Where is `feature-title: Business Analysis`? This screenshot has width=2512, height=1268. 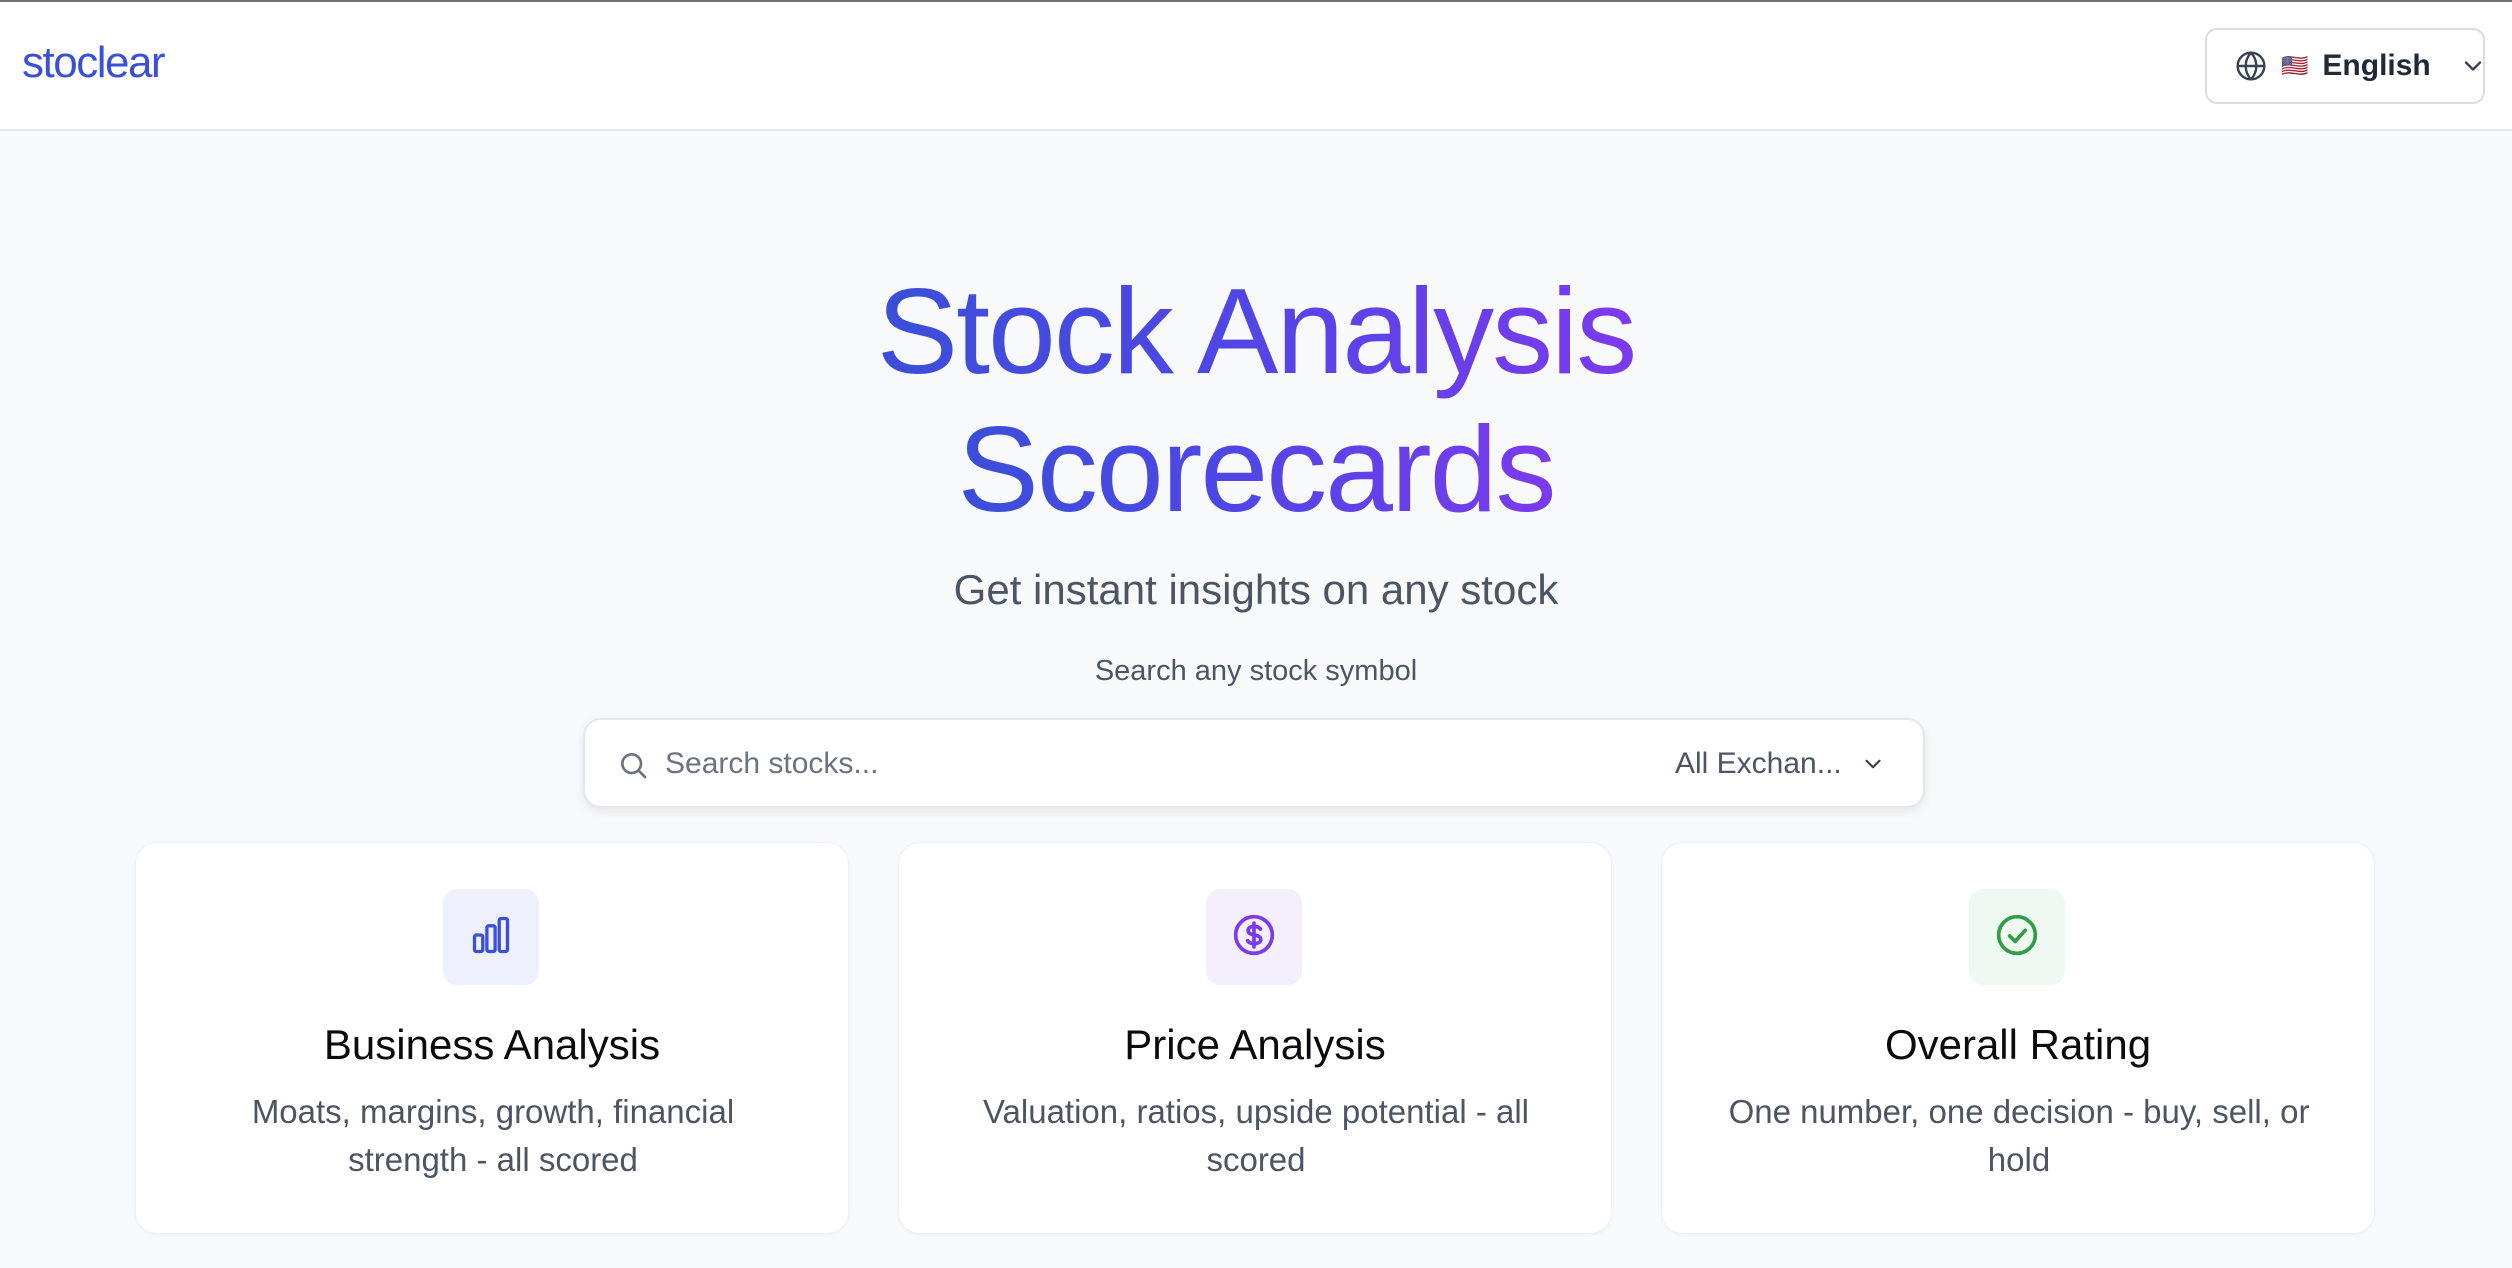 feature-title: Business Analysis is located at coordinates (492, 1044).